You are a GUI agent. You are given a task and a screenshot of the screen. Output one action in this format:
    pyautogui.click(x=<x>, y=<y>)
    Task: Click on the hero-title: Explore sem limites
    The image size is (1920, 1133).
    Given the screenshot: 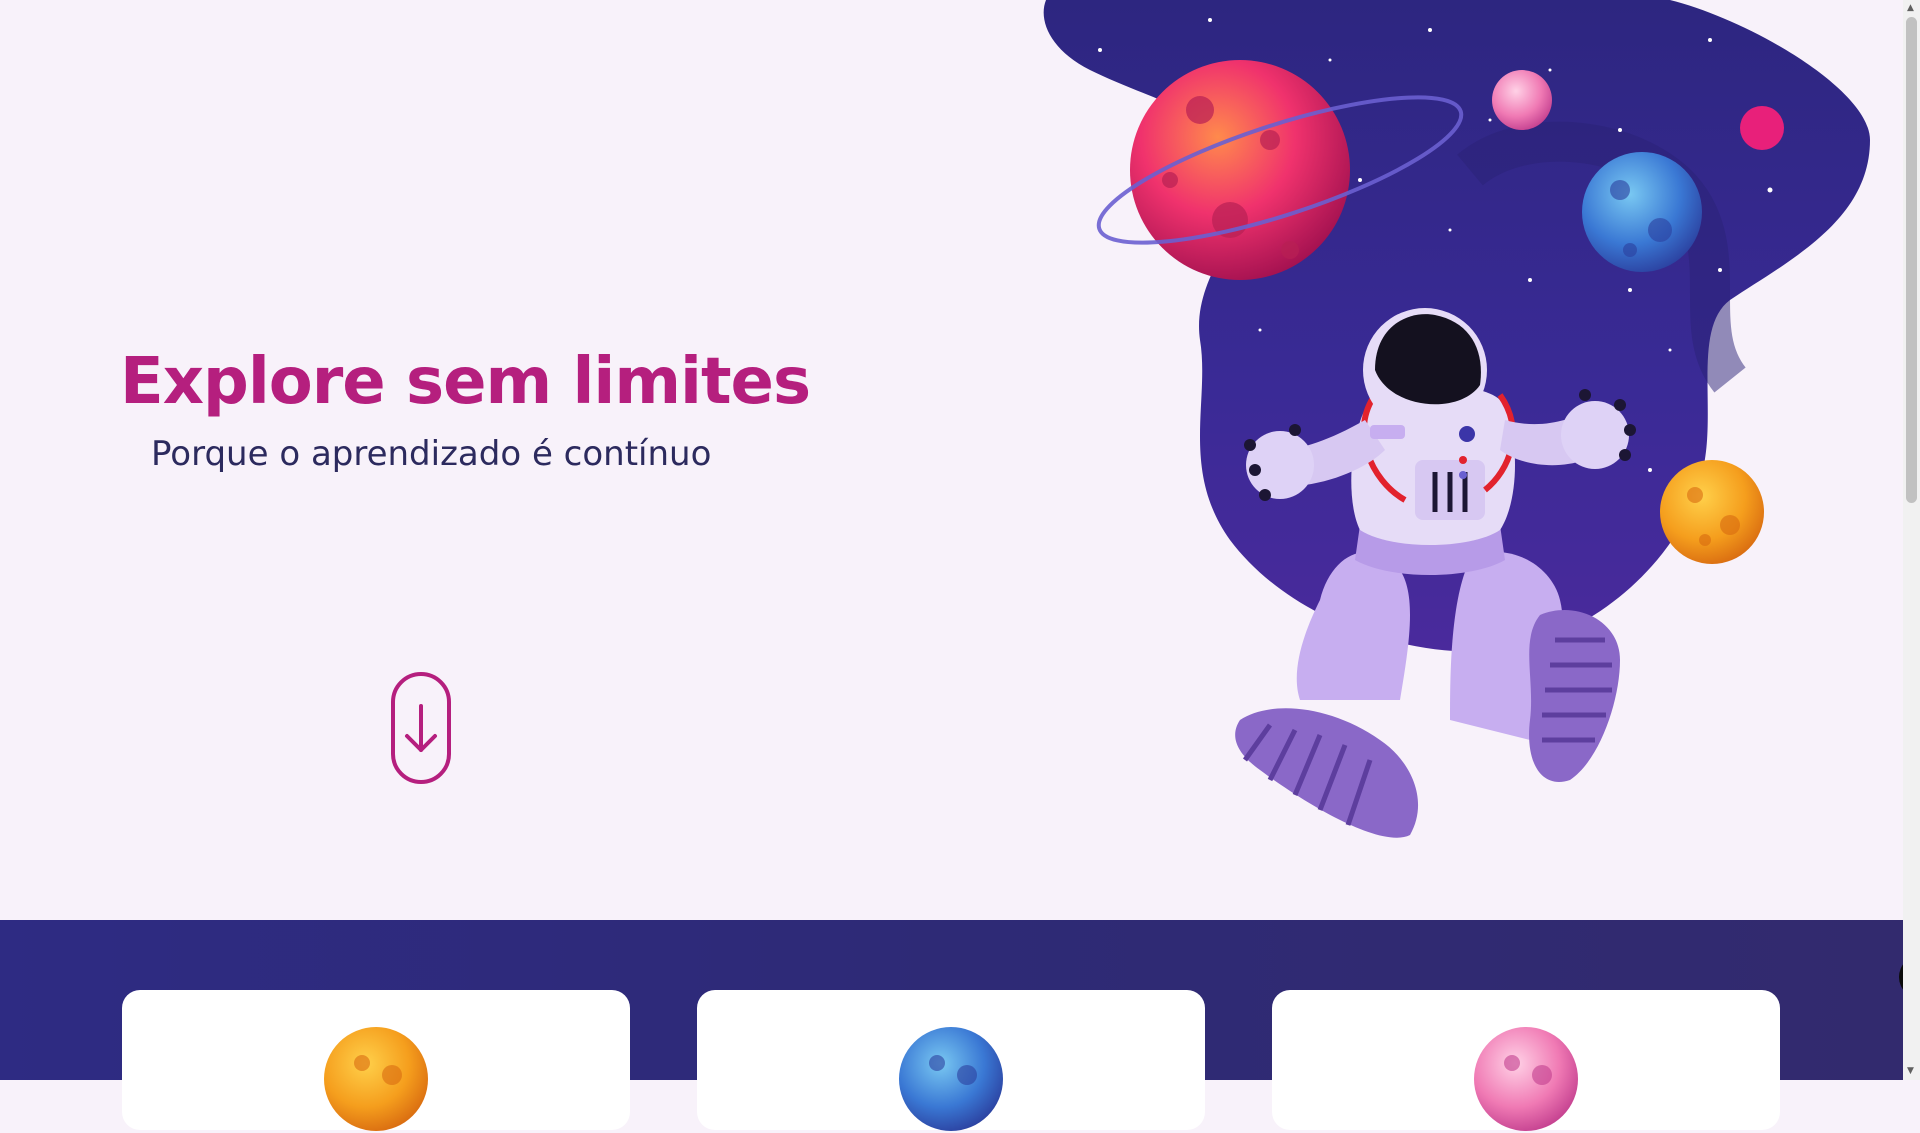 What is the action you would take?
    pyautogui.click(x=465, y=382)
    